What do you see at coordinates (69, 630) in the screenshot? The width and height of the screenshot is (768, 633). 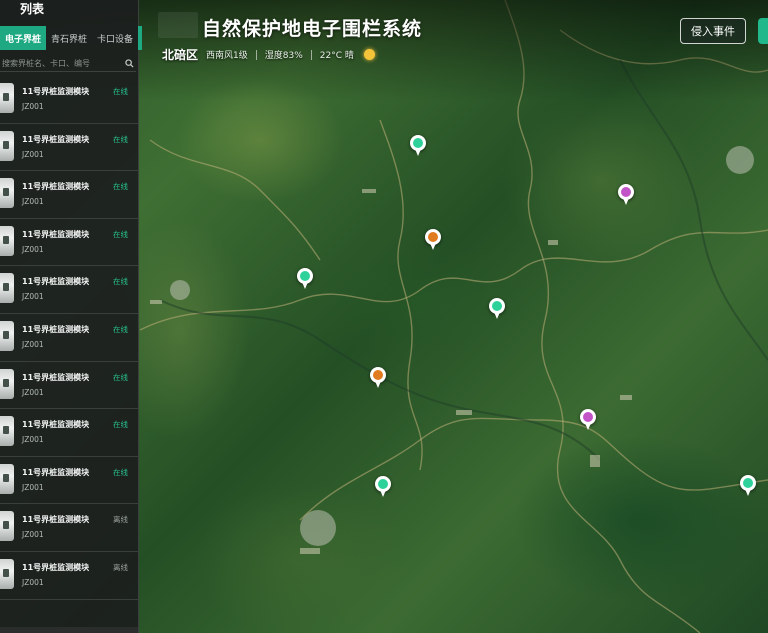 I see `panel-bottom-bar` at bounding box center [69, 630].